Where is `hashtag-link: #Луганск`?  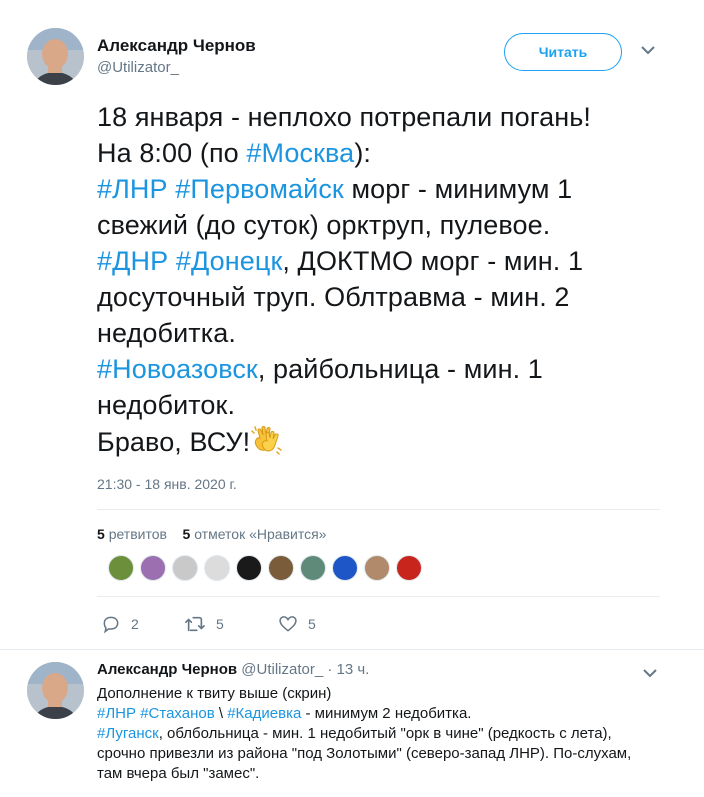
hashtag-link: #Луганск is located at coordinates (128, 733).